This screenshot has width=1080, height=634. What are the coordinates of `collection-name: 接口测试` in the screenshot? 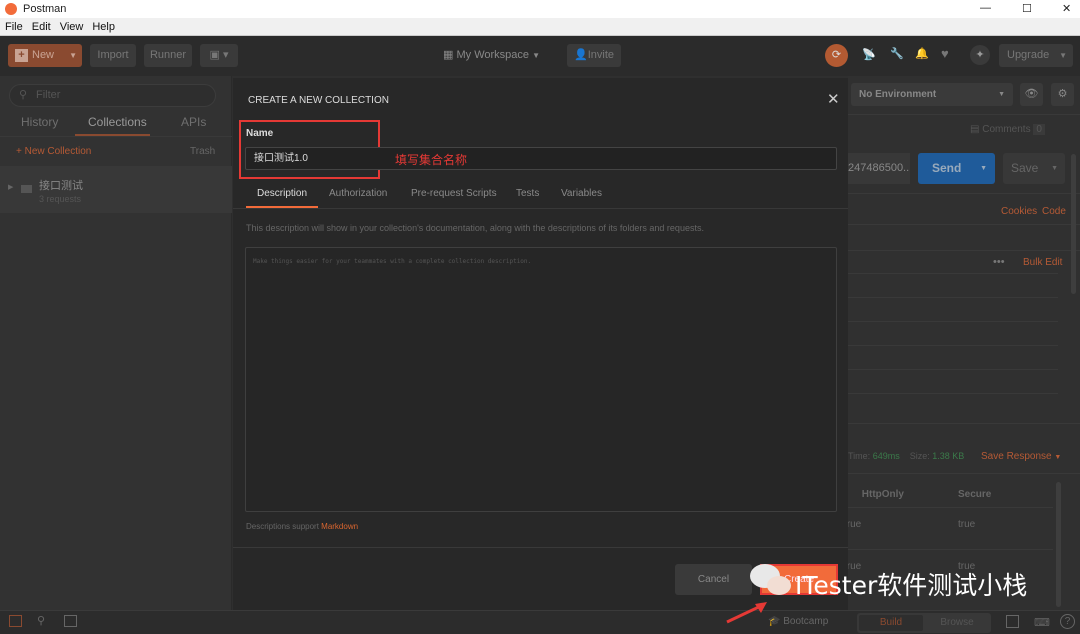 It's located at (61, 186).